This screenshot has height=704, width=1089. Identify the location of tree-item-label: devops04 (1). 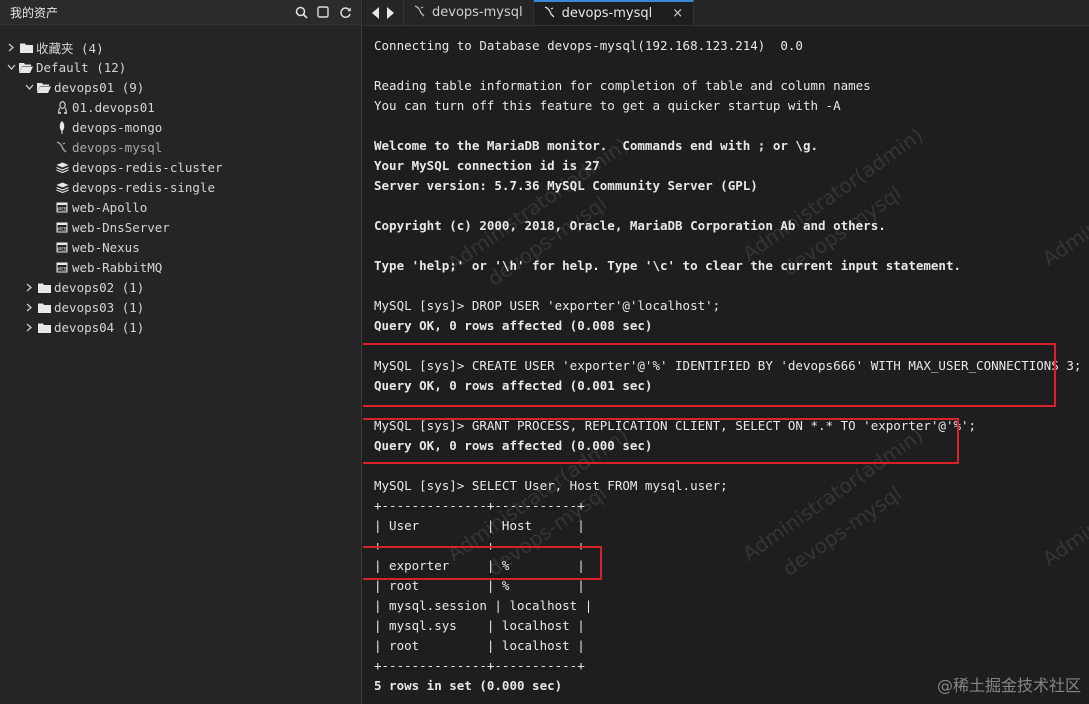
(99, 327).